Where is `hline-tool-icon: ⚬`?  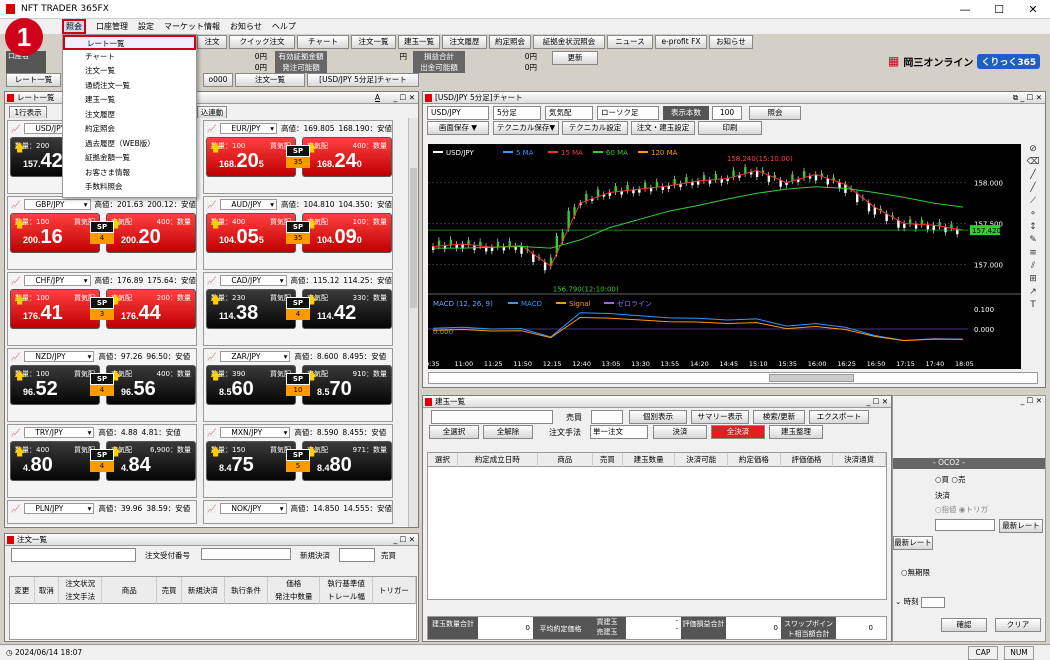 hline-tool-icon: ⚬ is located at coordinates (1033, 214).